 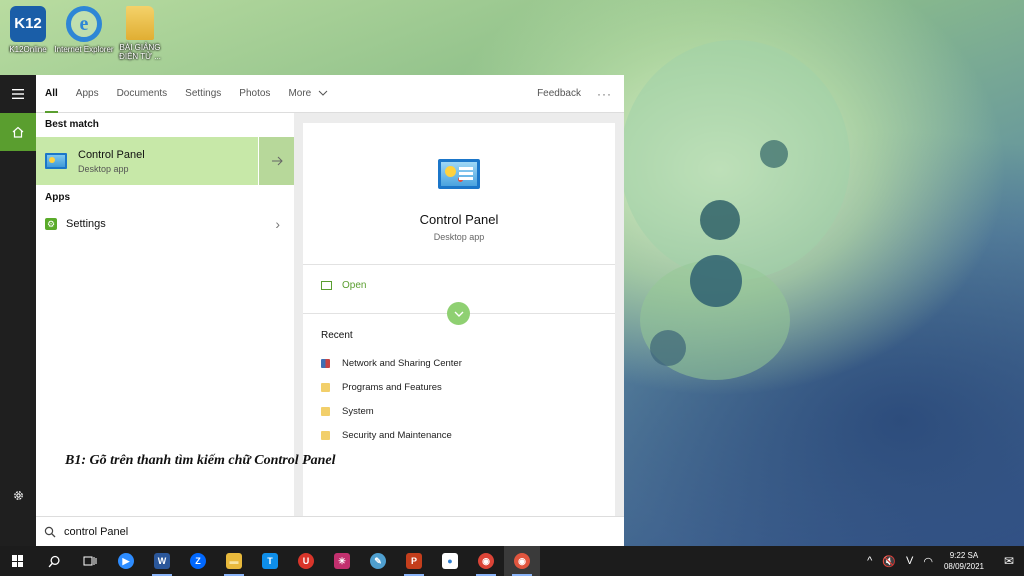 I want to click on best-match-open: Control Panel Desktop app, so click(x=147, y=161).